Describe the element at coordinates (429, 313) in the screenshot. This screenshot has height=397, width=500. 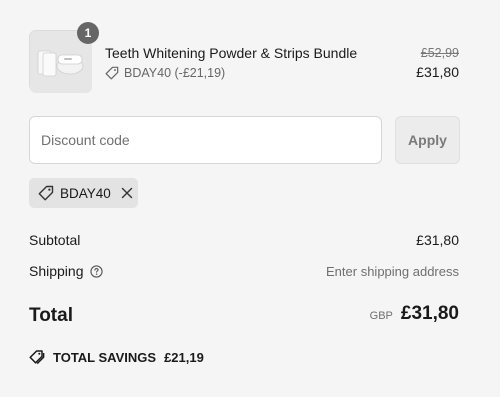
I see `total-amount: £31,80` at that location.